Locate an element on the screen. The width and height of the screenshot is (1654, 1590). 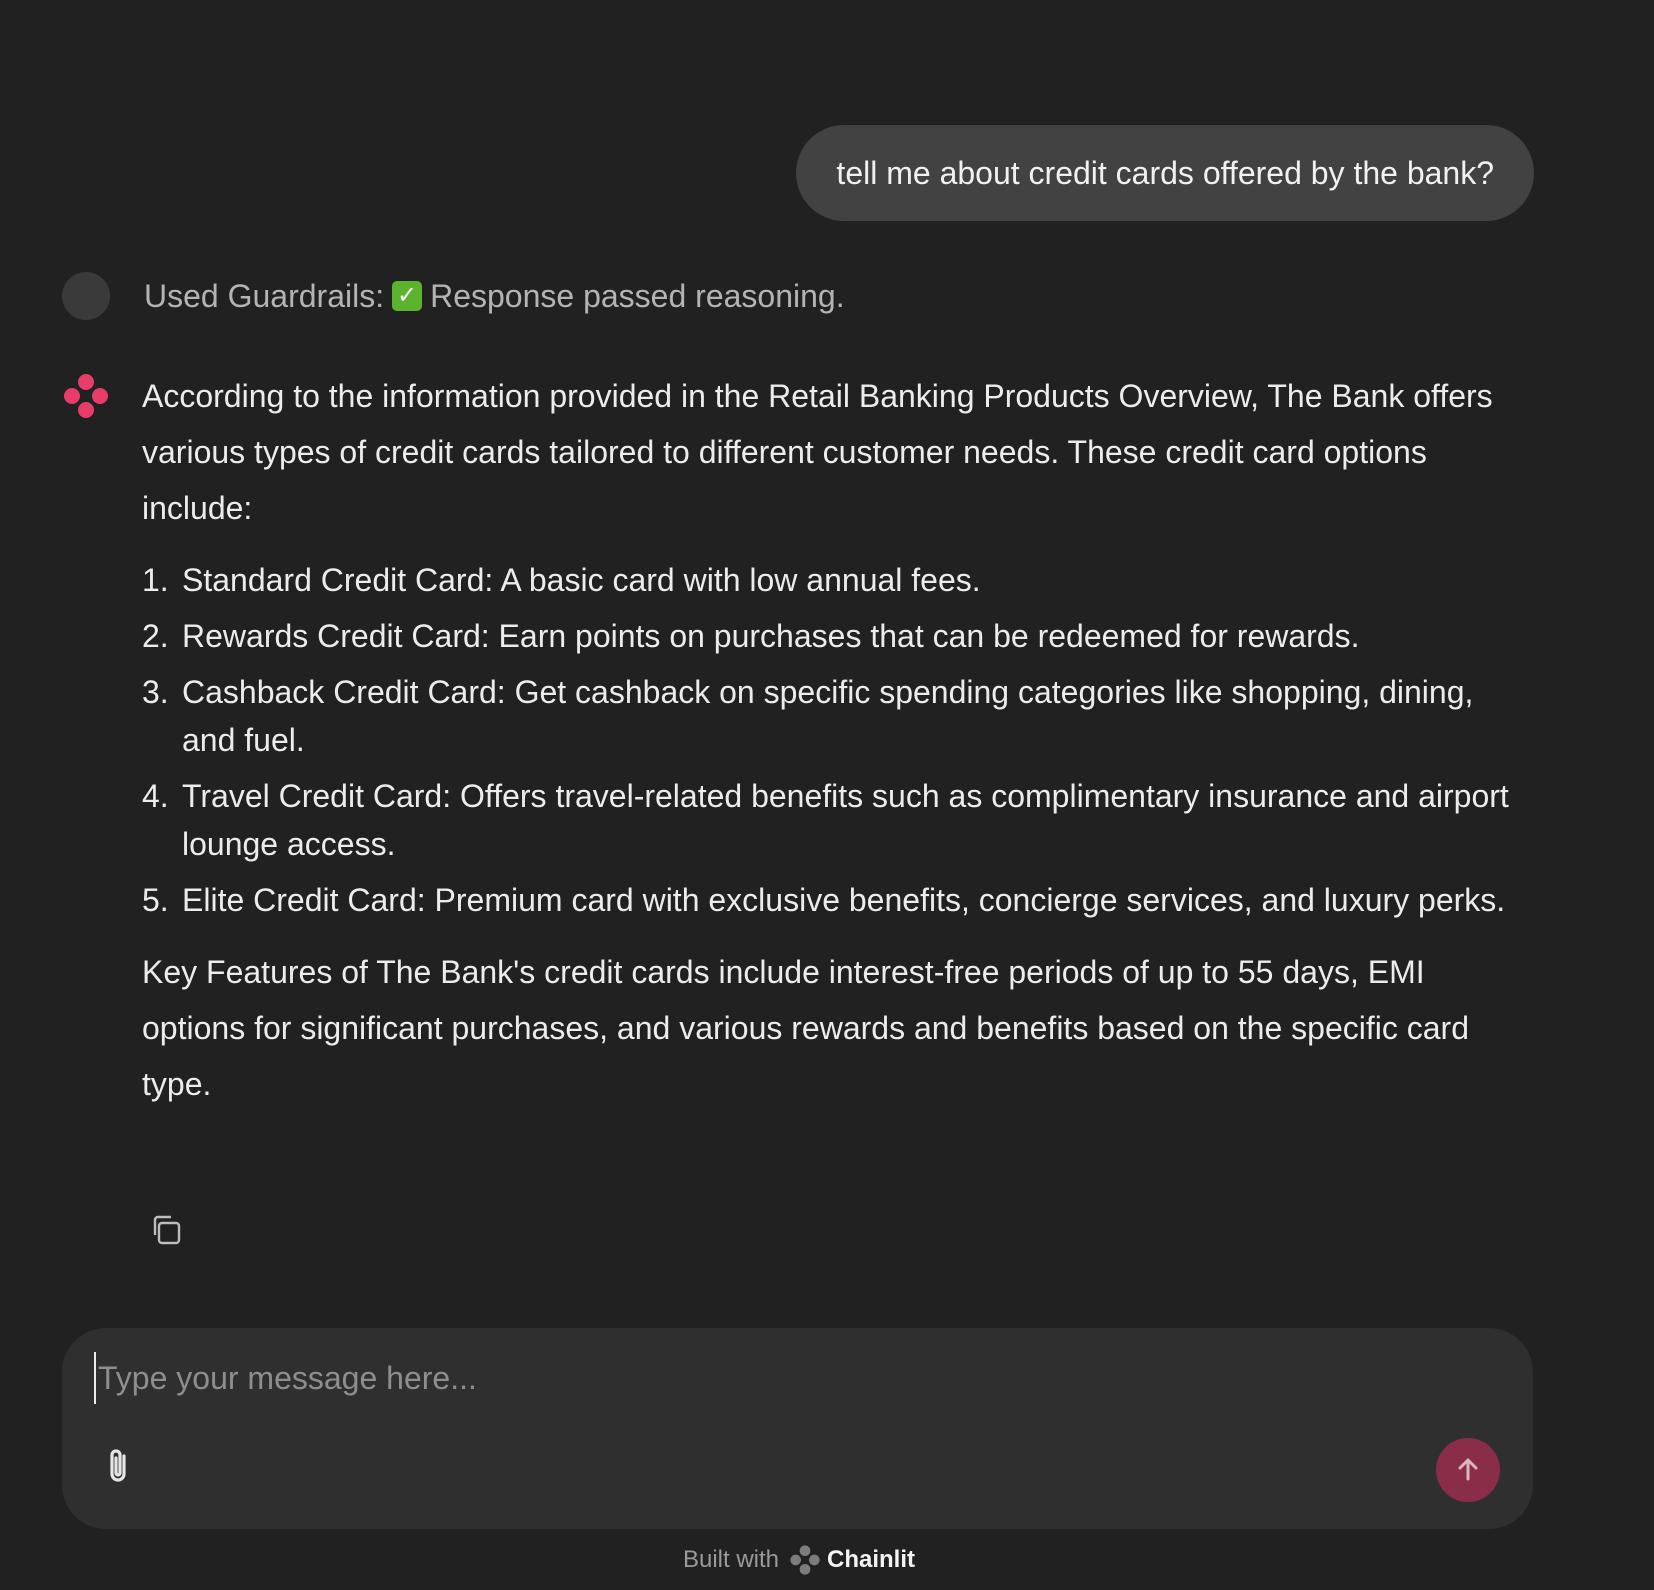
step-prefix: Used Guardrails: is located at coordinates (264, 295).